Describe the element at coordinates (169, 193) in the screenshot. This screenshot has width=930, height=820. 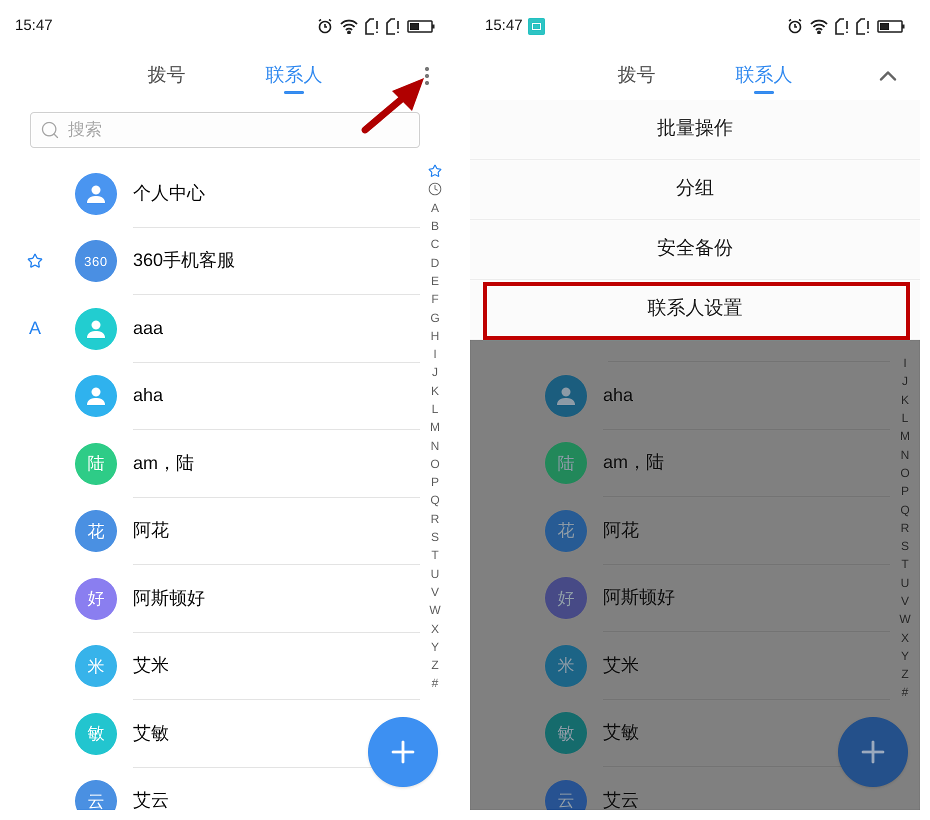
I see `contact-name: 个人中心` at that location.